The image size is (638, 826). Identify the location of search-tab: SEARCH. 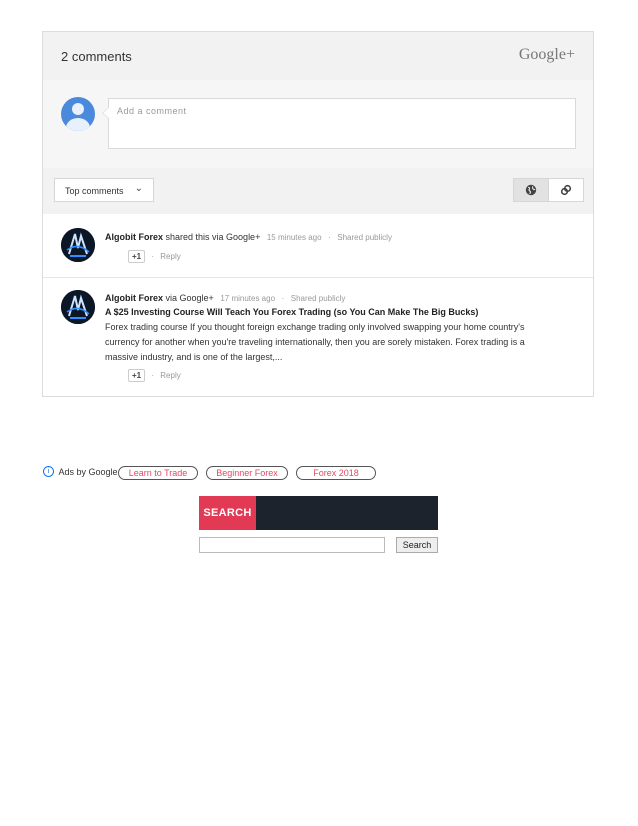
(227, 513).